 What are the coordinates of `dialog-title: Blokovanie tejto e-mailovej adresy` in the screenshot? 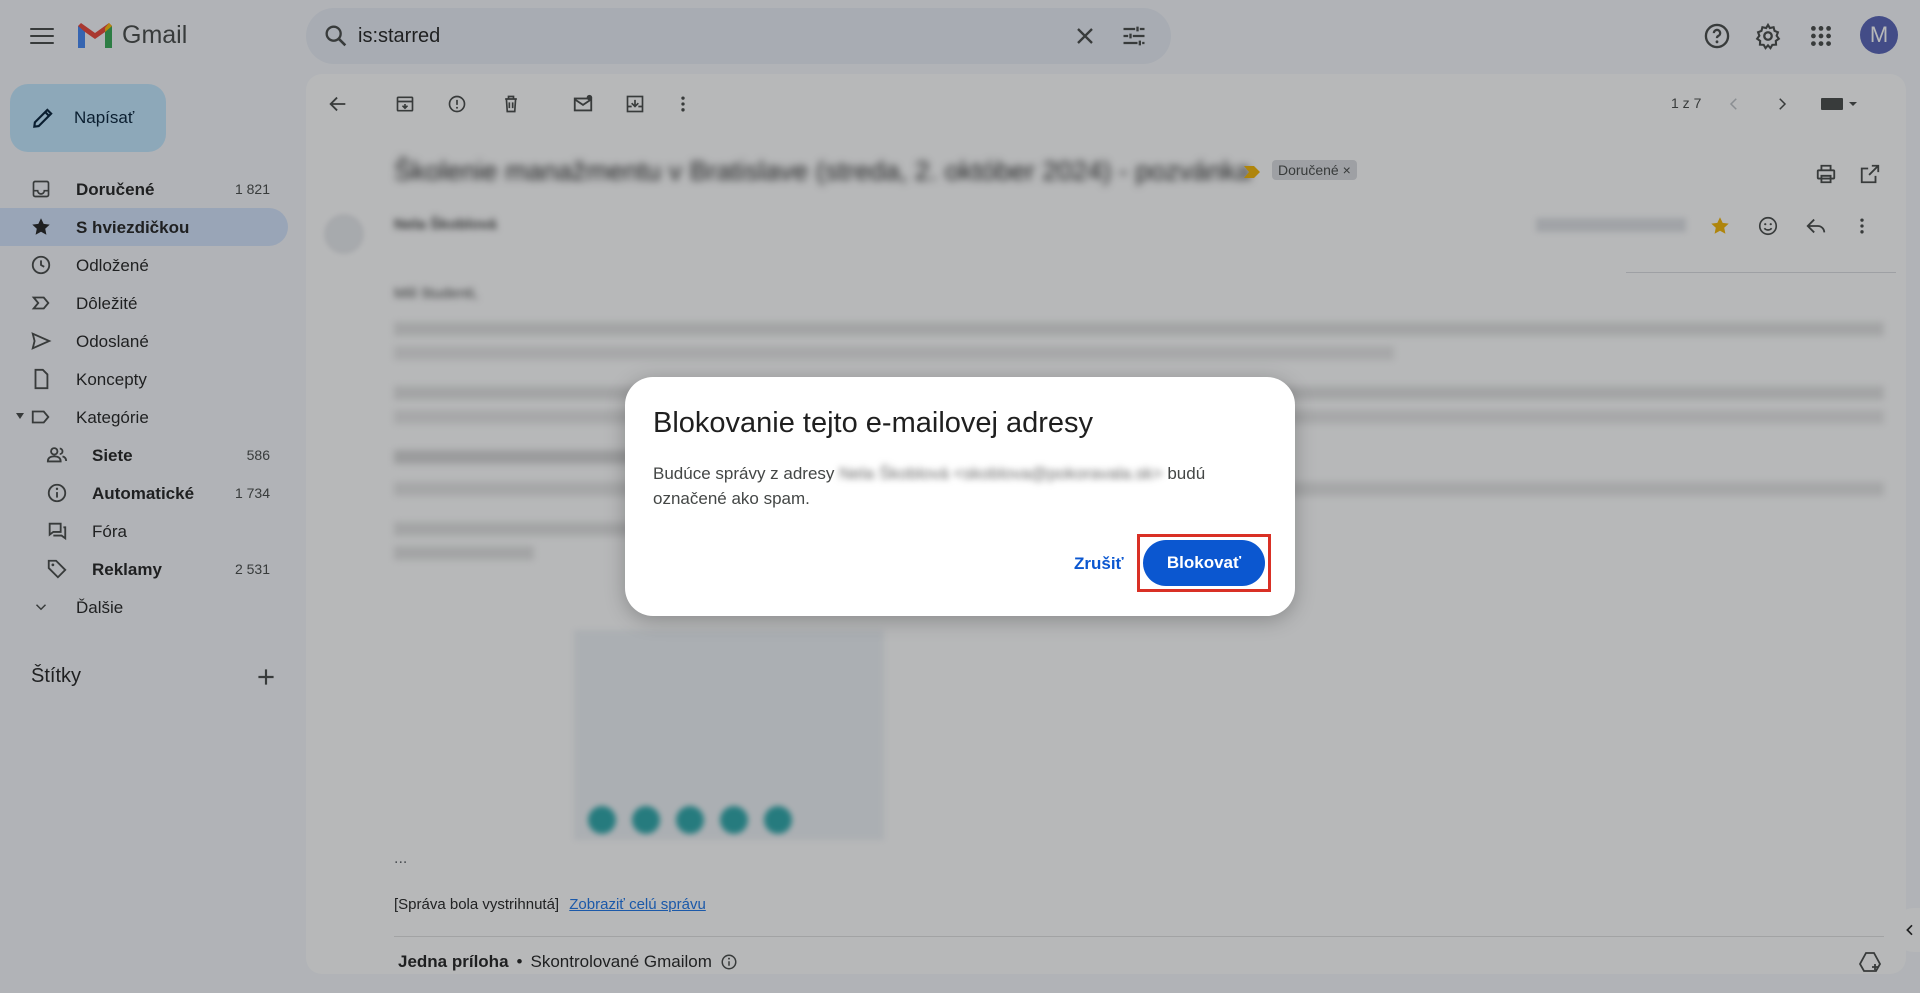 It's located at (873, 423).